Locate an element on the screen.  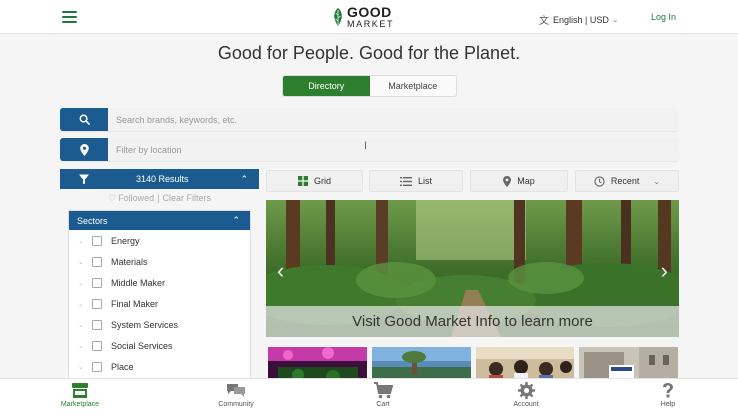
nav-cart: Cart is located at coordinates (383, 395).